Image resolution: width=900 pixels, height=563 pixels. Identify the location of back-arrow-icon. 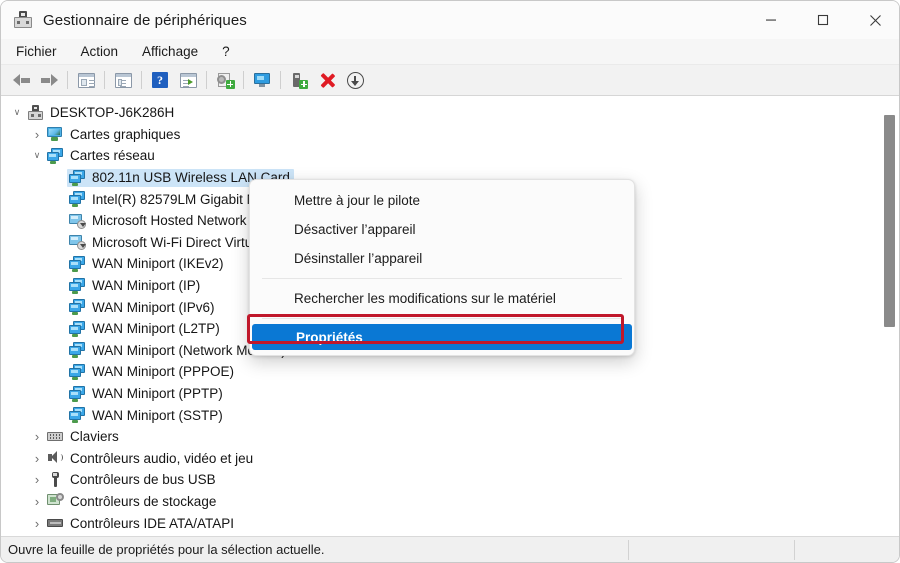
(21, 80).